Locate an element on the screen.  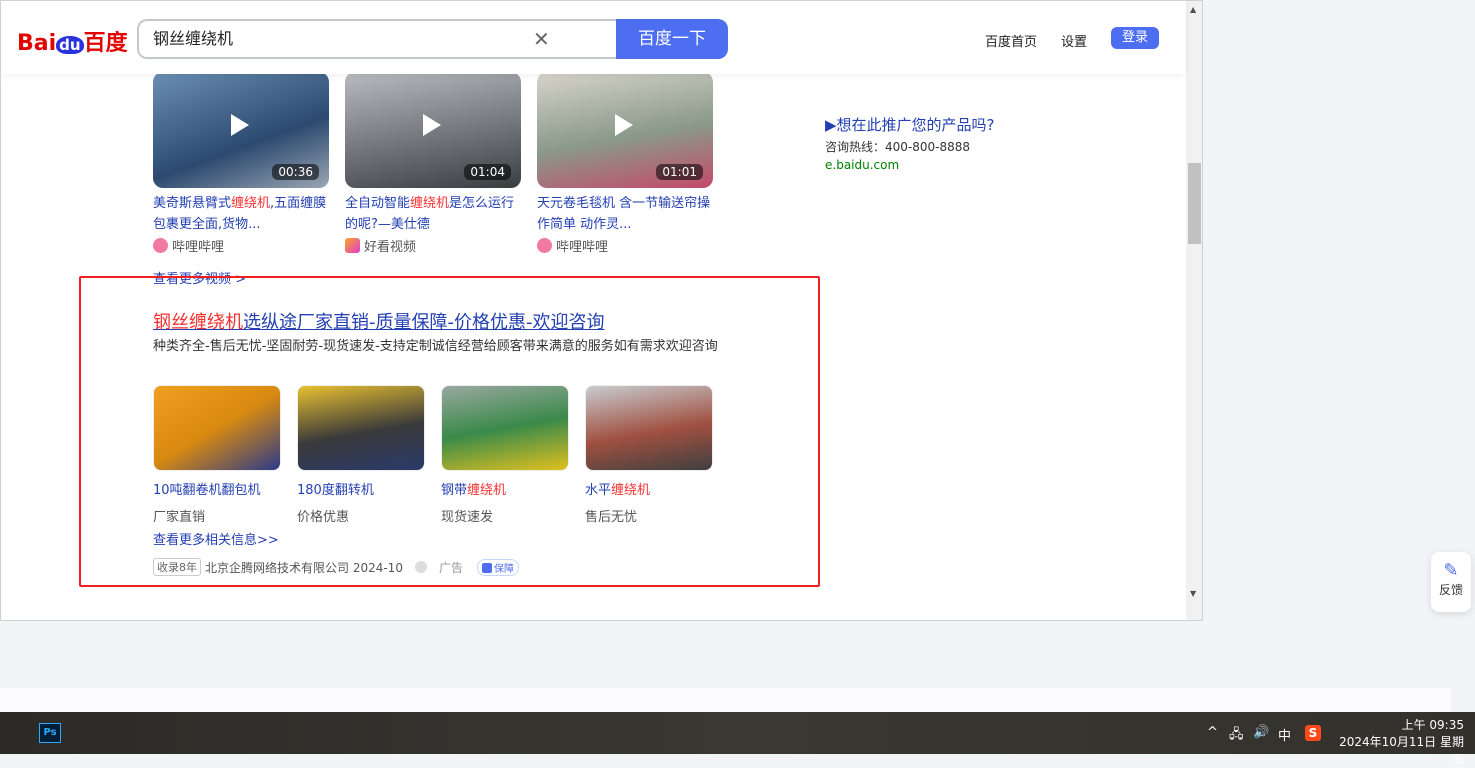
scroll-up-icon: ▲ is located at coordinates (1193, 9).